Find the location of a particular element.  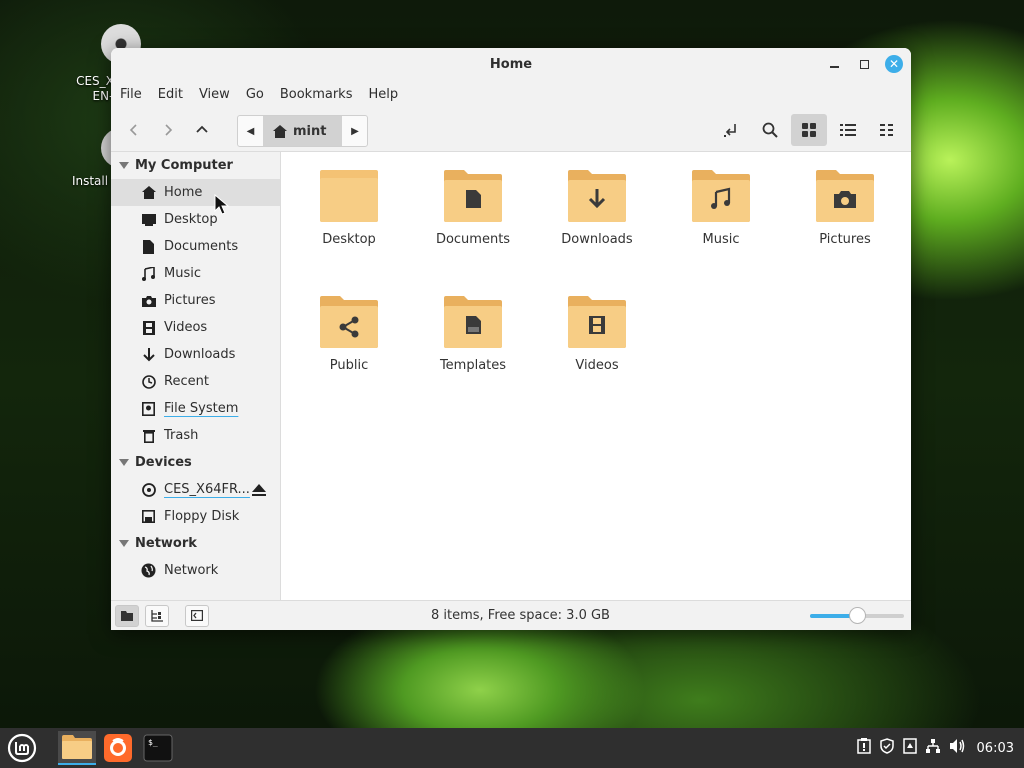

search-button is located at coordinates (770, 130).